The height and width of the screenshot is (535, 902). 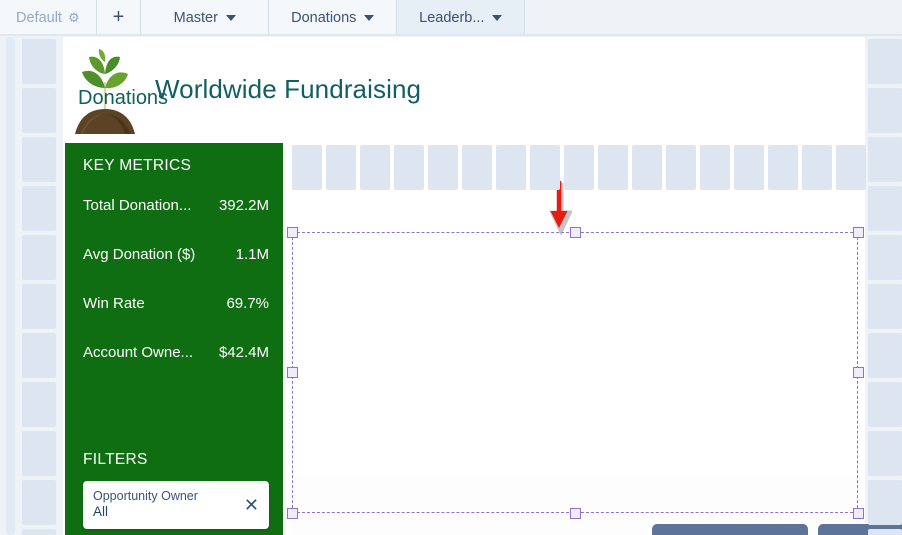 I want to click on tab-default-label: Default, so click(x=39, y=17).